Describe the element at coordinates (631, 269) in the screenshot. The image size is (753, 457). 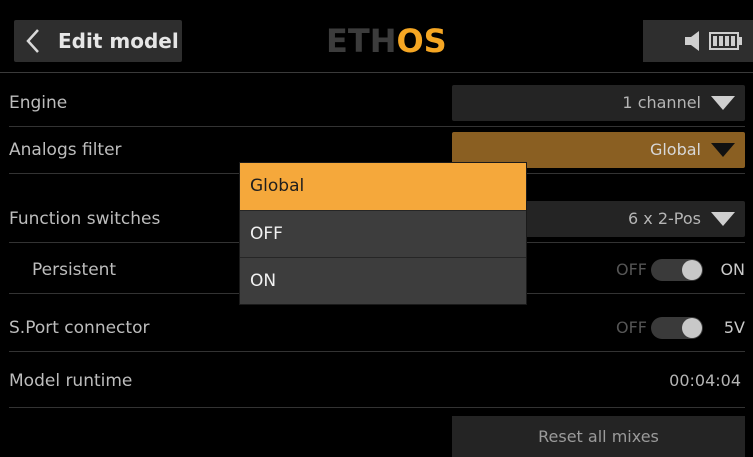
I see `persistent-off-label: OFF` at that location.